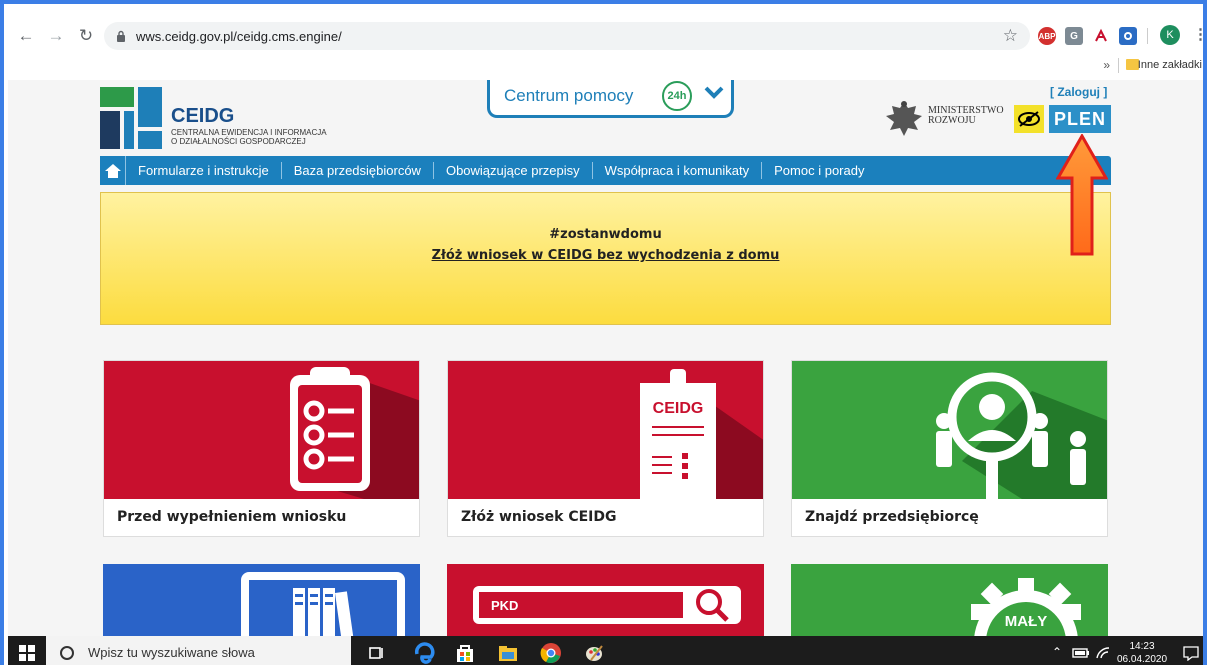  Describe the element at coordinates (424, 653) in the screenshot. I see `edge-browser-icon` at that location.